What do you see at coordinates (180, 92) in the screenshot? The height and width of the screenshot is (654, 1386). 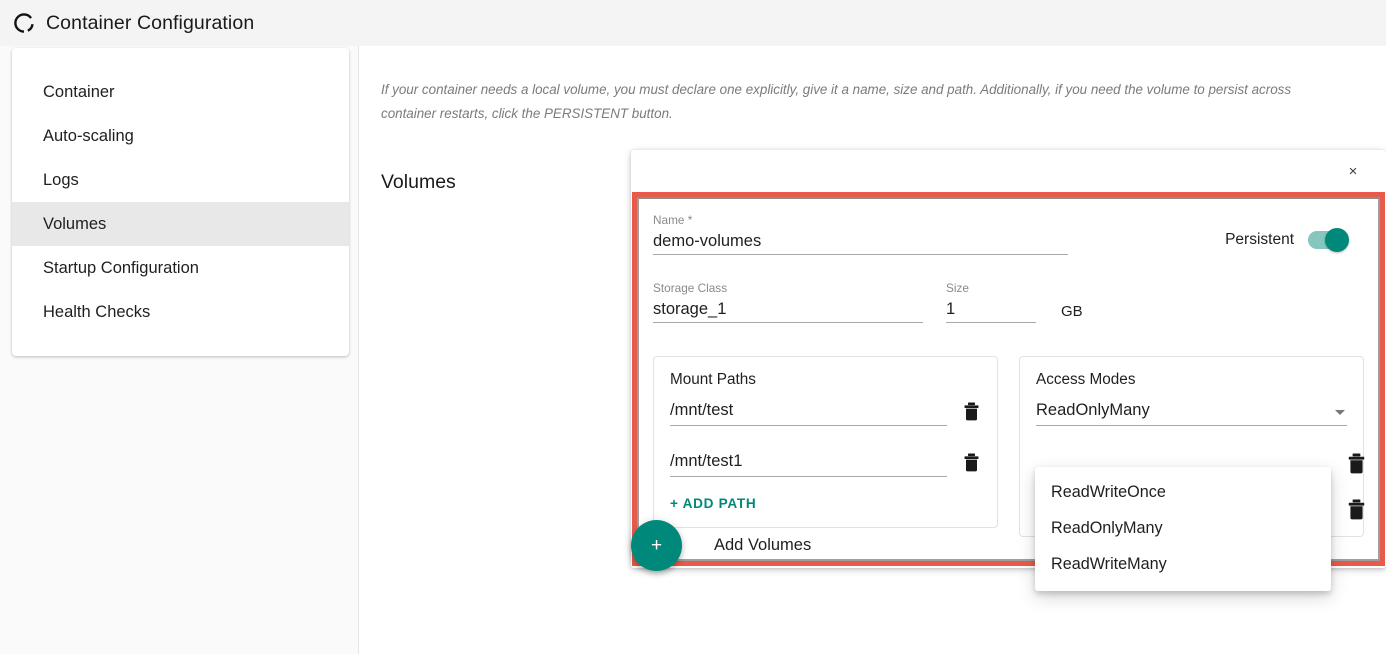 I see `sidebar-item-container: Container` at bounding box center [180, 92].